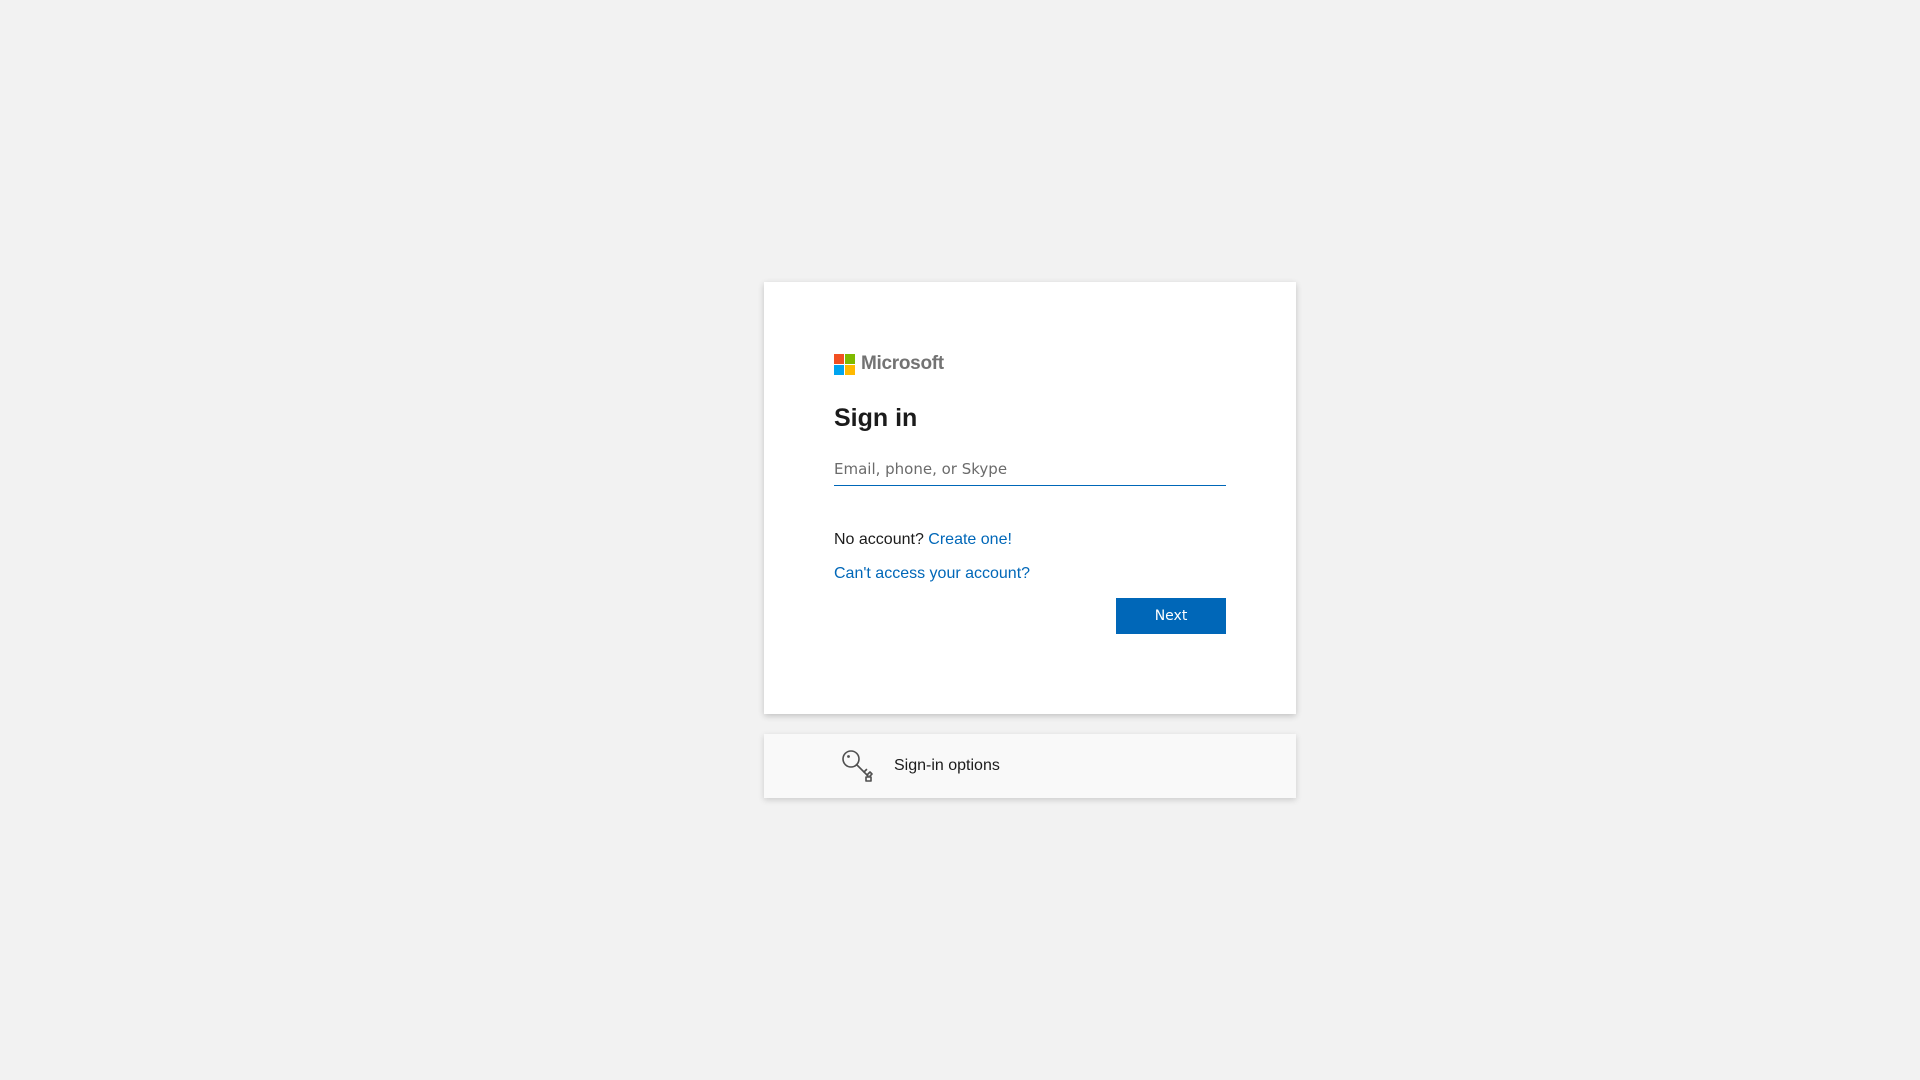 The image size is (1920, 1080). Describe the element at coordinates (1030, 616) in the screenshot. I see `button-row: Next` at that location.